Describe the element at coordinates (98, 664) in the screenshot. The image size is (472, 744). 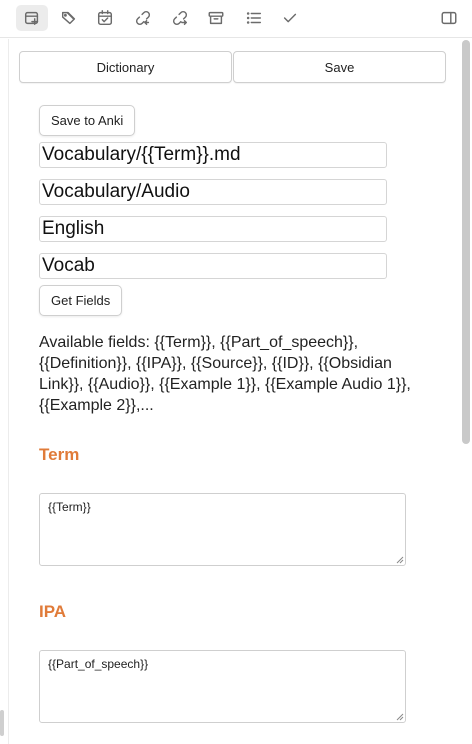
I see `ipa-textarea-value: {{Part_of_speech}}` at that location.